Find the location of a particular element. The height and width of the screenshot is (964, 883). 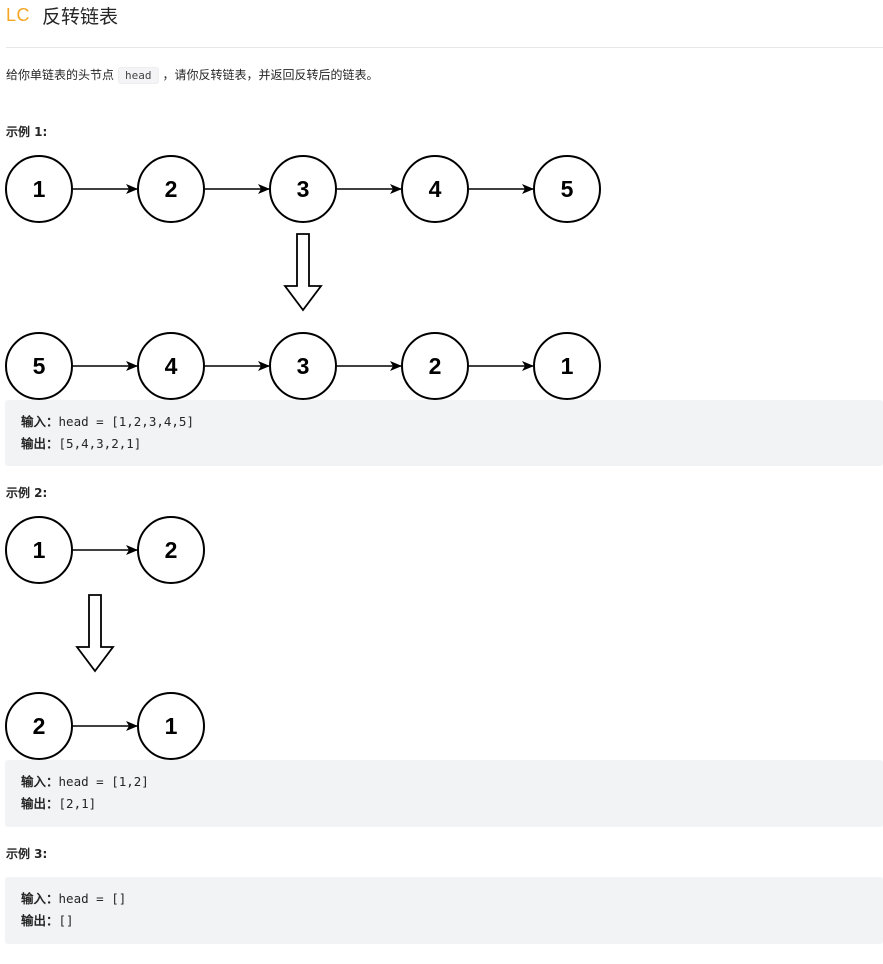

example-2-before-row: 1 2 is located at coordinates (105, 550).